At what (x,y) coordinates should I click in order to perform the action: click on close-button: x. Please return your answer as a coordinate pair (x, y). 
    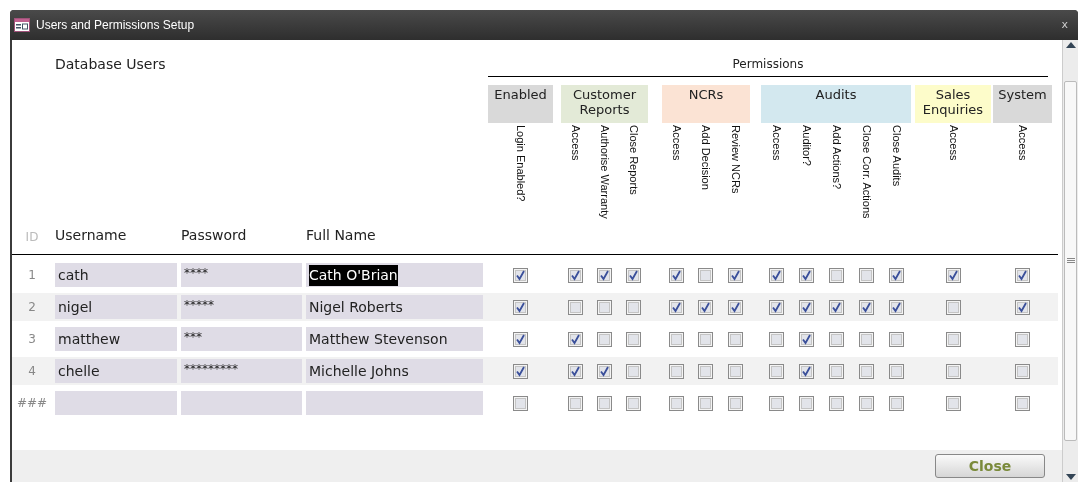
    Looking at the image, I should click on (1064, 25).